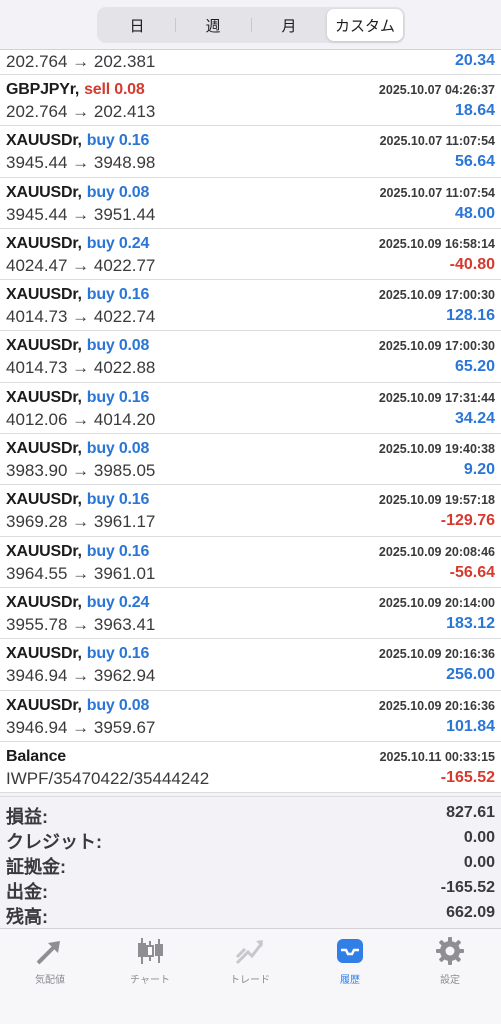 Image resolution: width=501 pixels, height=1024 pixels. What do you see at coordinates (436, 397) in the screenshot?
I see `trade-time: 2025.10.09 17:31:44` at bounding box center [436, 397].